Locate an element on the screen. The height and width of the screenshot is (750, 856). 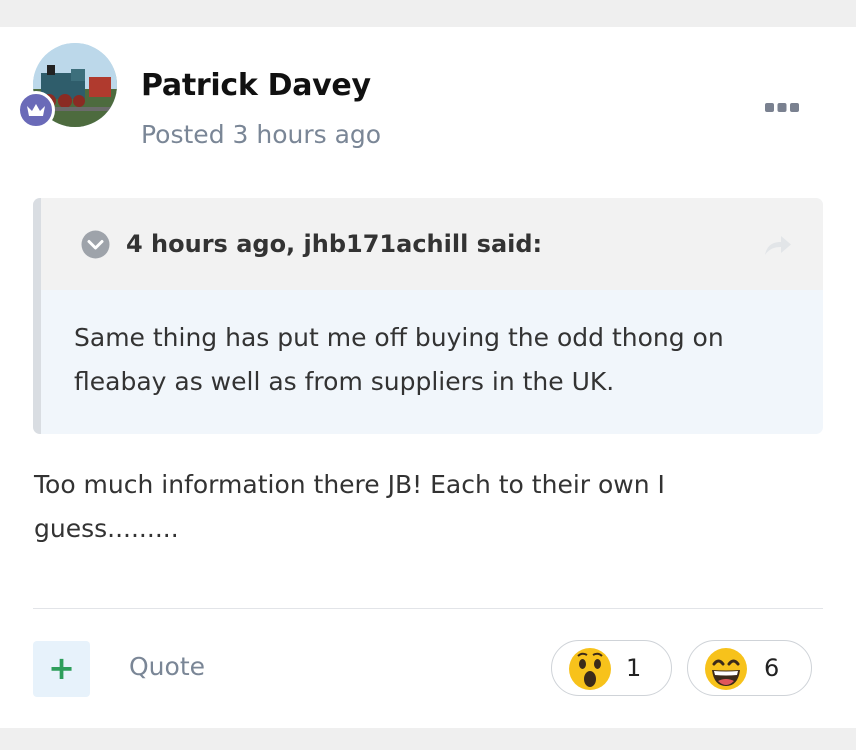
add-reputation-button: + is located at coordinates (61, 669).